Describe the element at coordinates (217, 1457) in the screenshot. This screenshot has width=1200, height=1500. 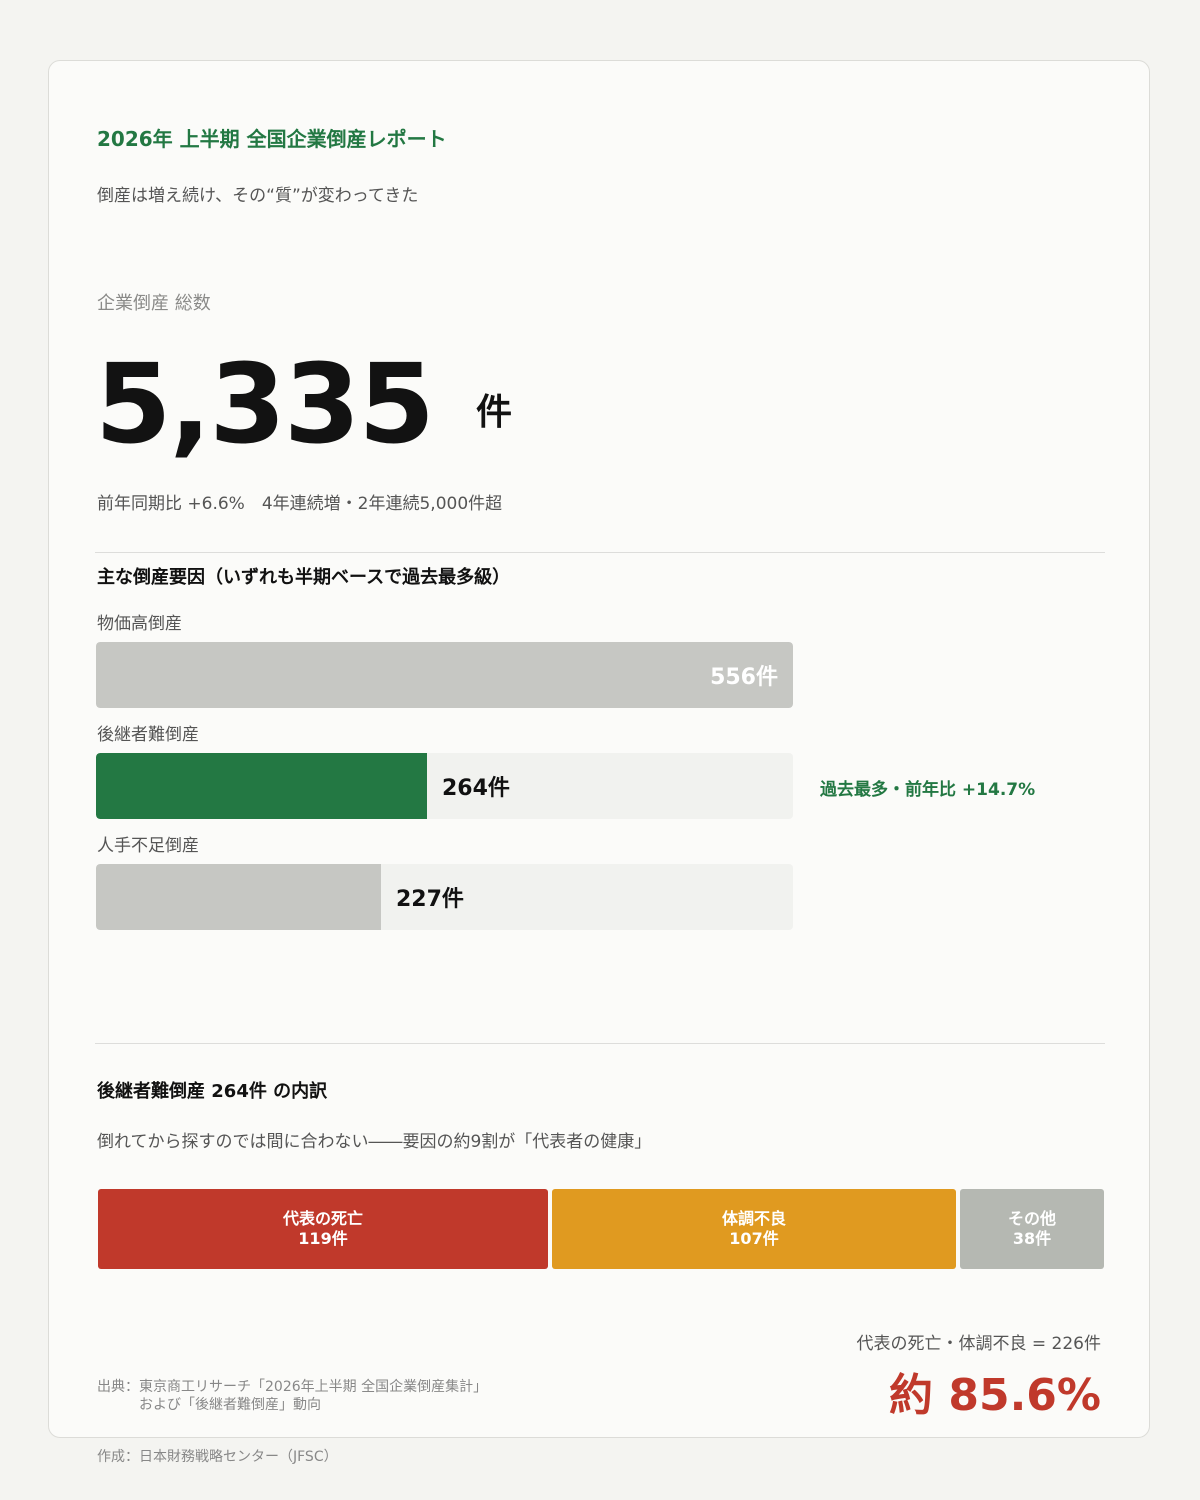
I see `author-credit: 作成：日本財務戦略センター（JFSC）` at that location.